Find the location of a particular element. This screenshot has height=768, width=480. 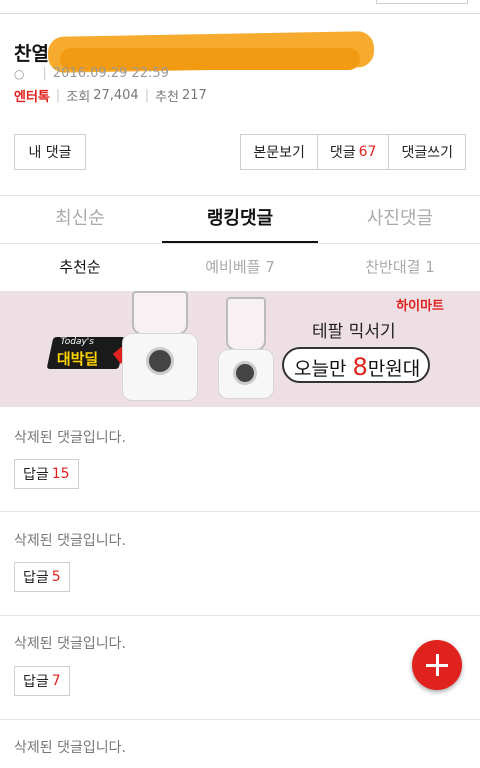

tab-latest: 최신순 is located at coordinates (80, 220).